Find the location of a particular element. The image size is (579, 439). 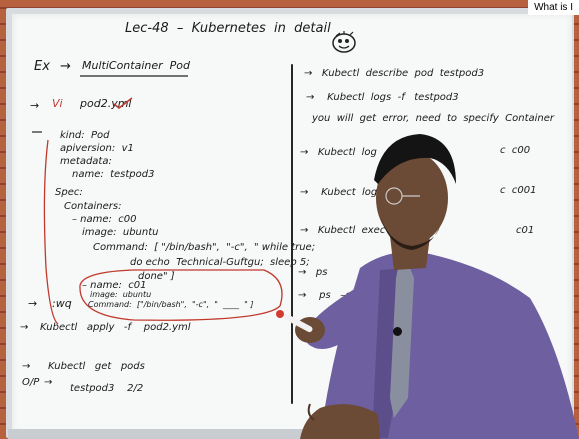

apply-command: Kubectl apply -f pod2.yml is located at coordinates (115, 327).